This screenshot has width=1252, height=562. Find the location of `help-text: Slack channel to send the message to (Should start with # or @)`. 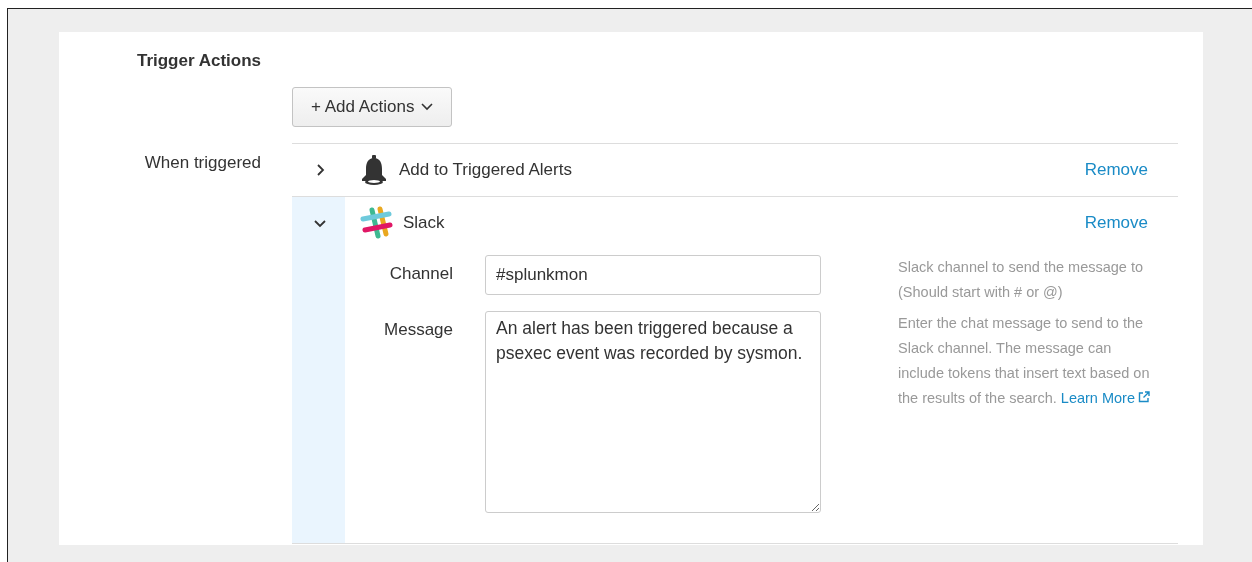

help-text: Slack channel to send the message to (Should start with # or @) is located at coordinates (1021, 280).